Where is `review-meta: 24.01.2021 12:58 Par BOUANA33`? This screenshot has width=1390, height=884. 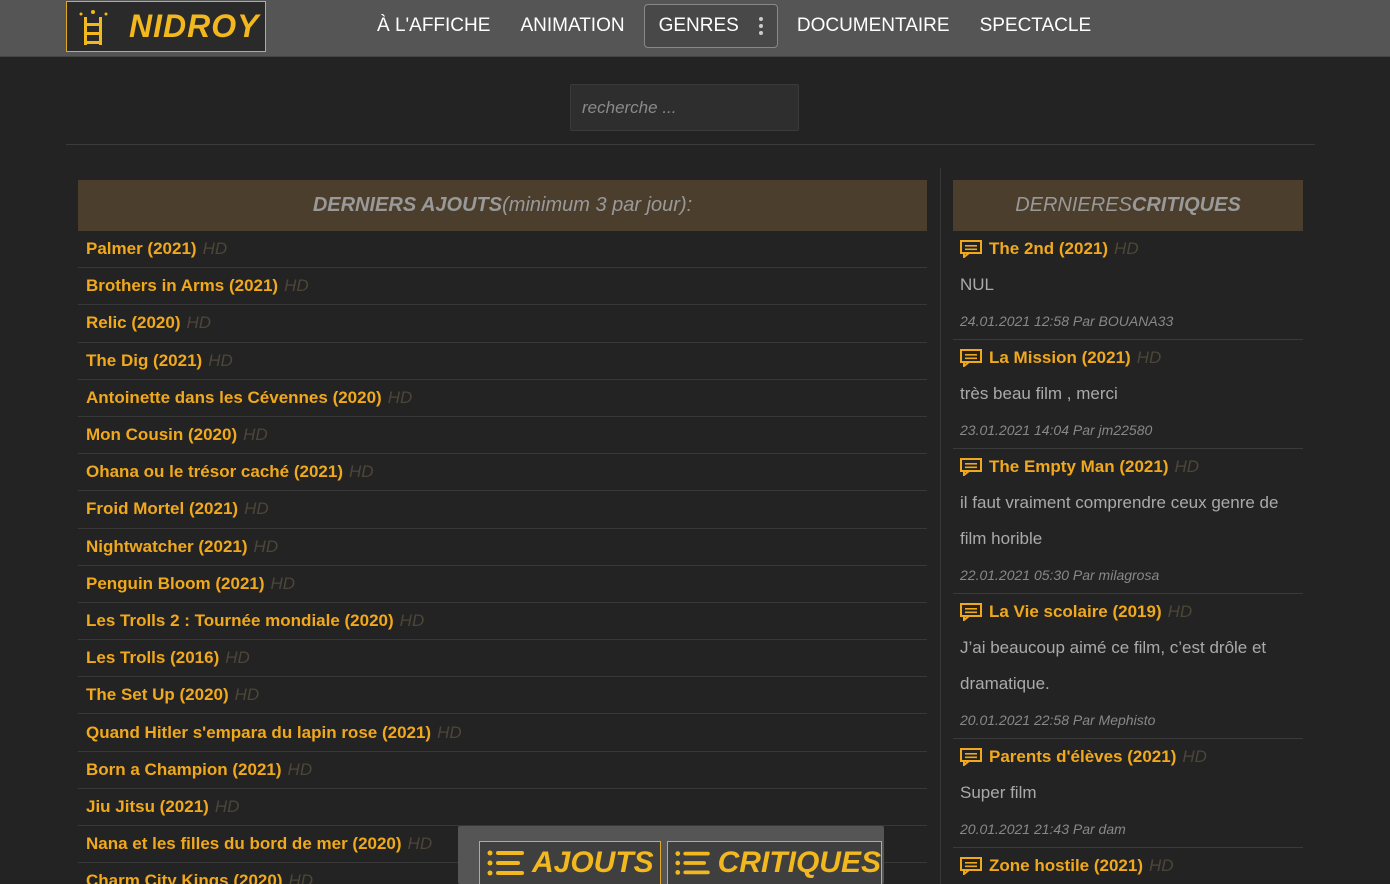 review-meta: 24.01.2021 12:58 Par BOUANA33 is located at coordinates (1067, 321).